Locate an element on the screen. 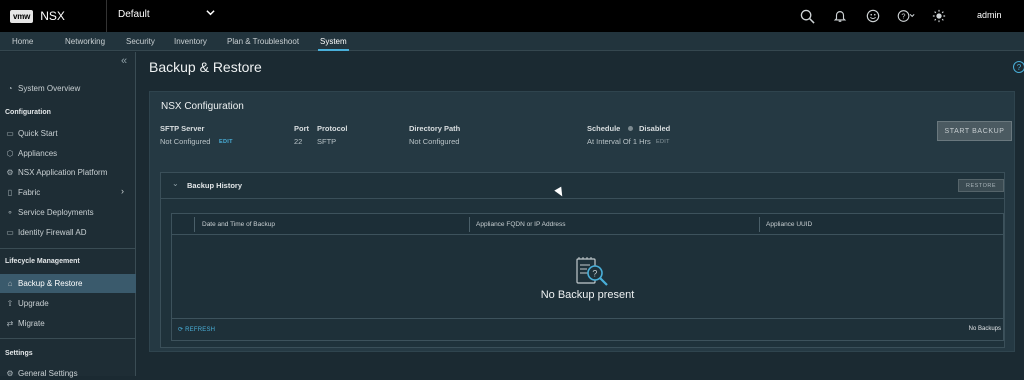  sidebar-item-upgrade: ⇧ Upgrade is located at coordinates (27, 303).